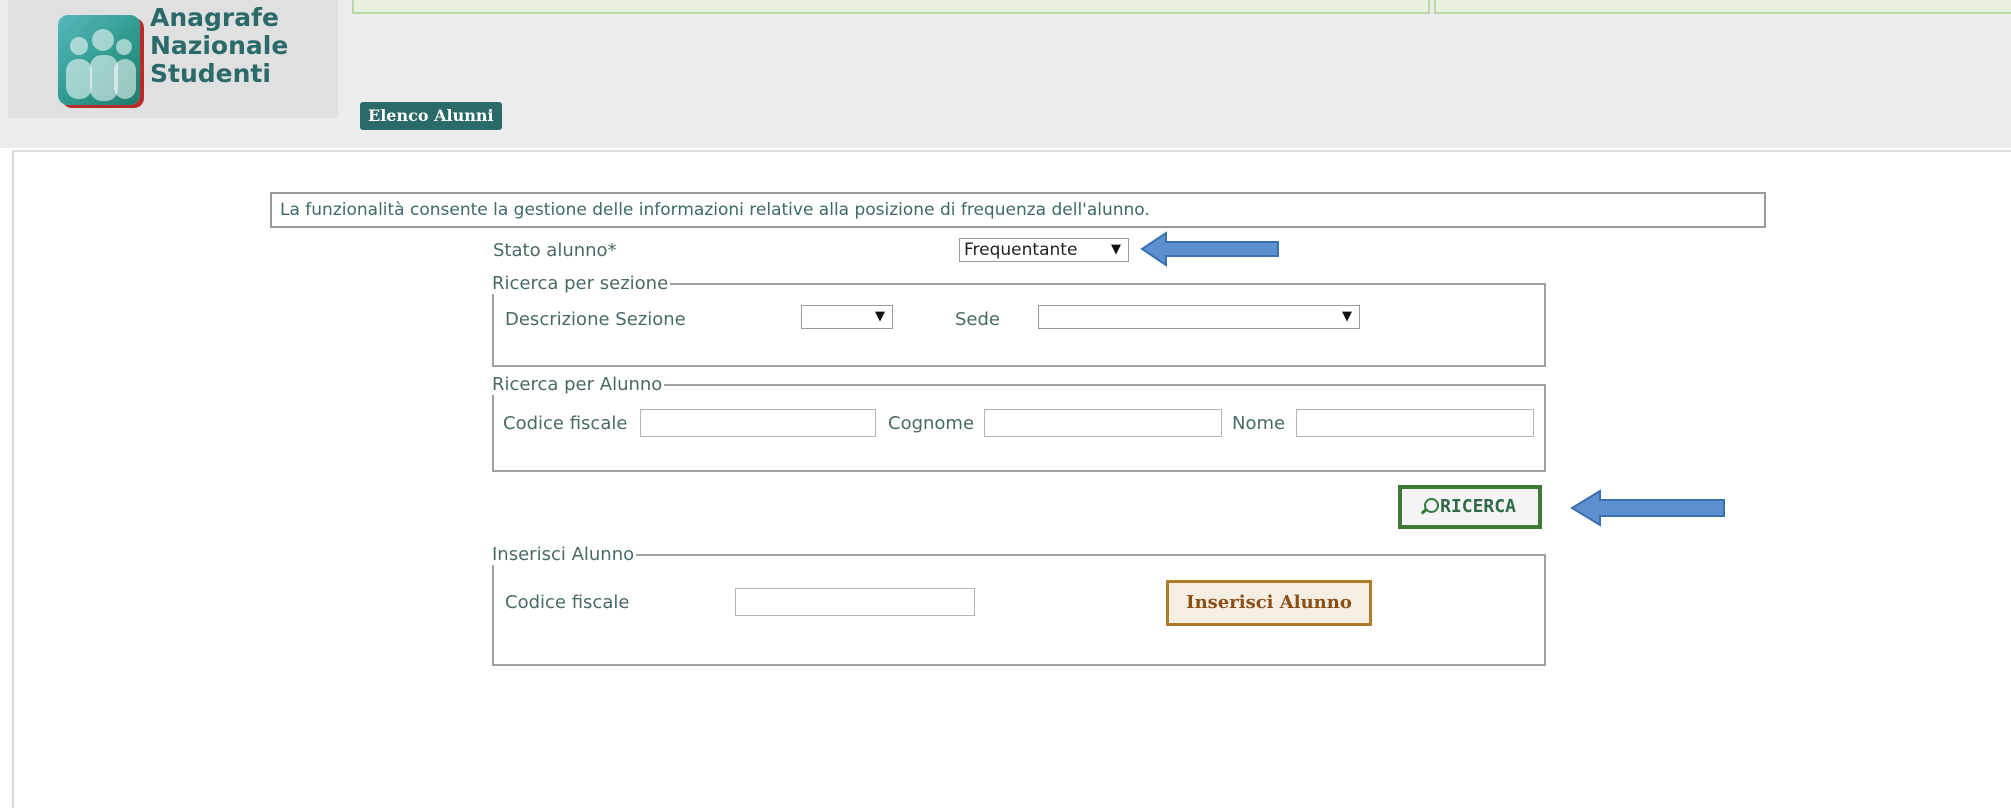 Image resolution: width=2011 pixels, height=808 pixels. I want to click on sede-label: Sede, so click(977, 319).